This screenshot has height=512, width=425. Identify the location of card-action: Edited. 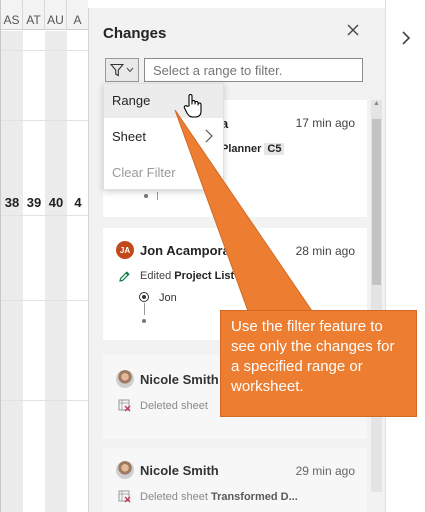
(156, 276).